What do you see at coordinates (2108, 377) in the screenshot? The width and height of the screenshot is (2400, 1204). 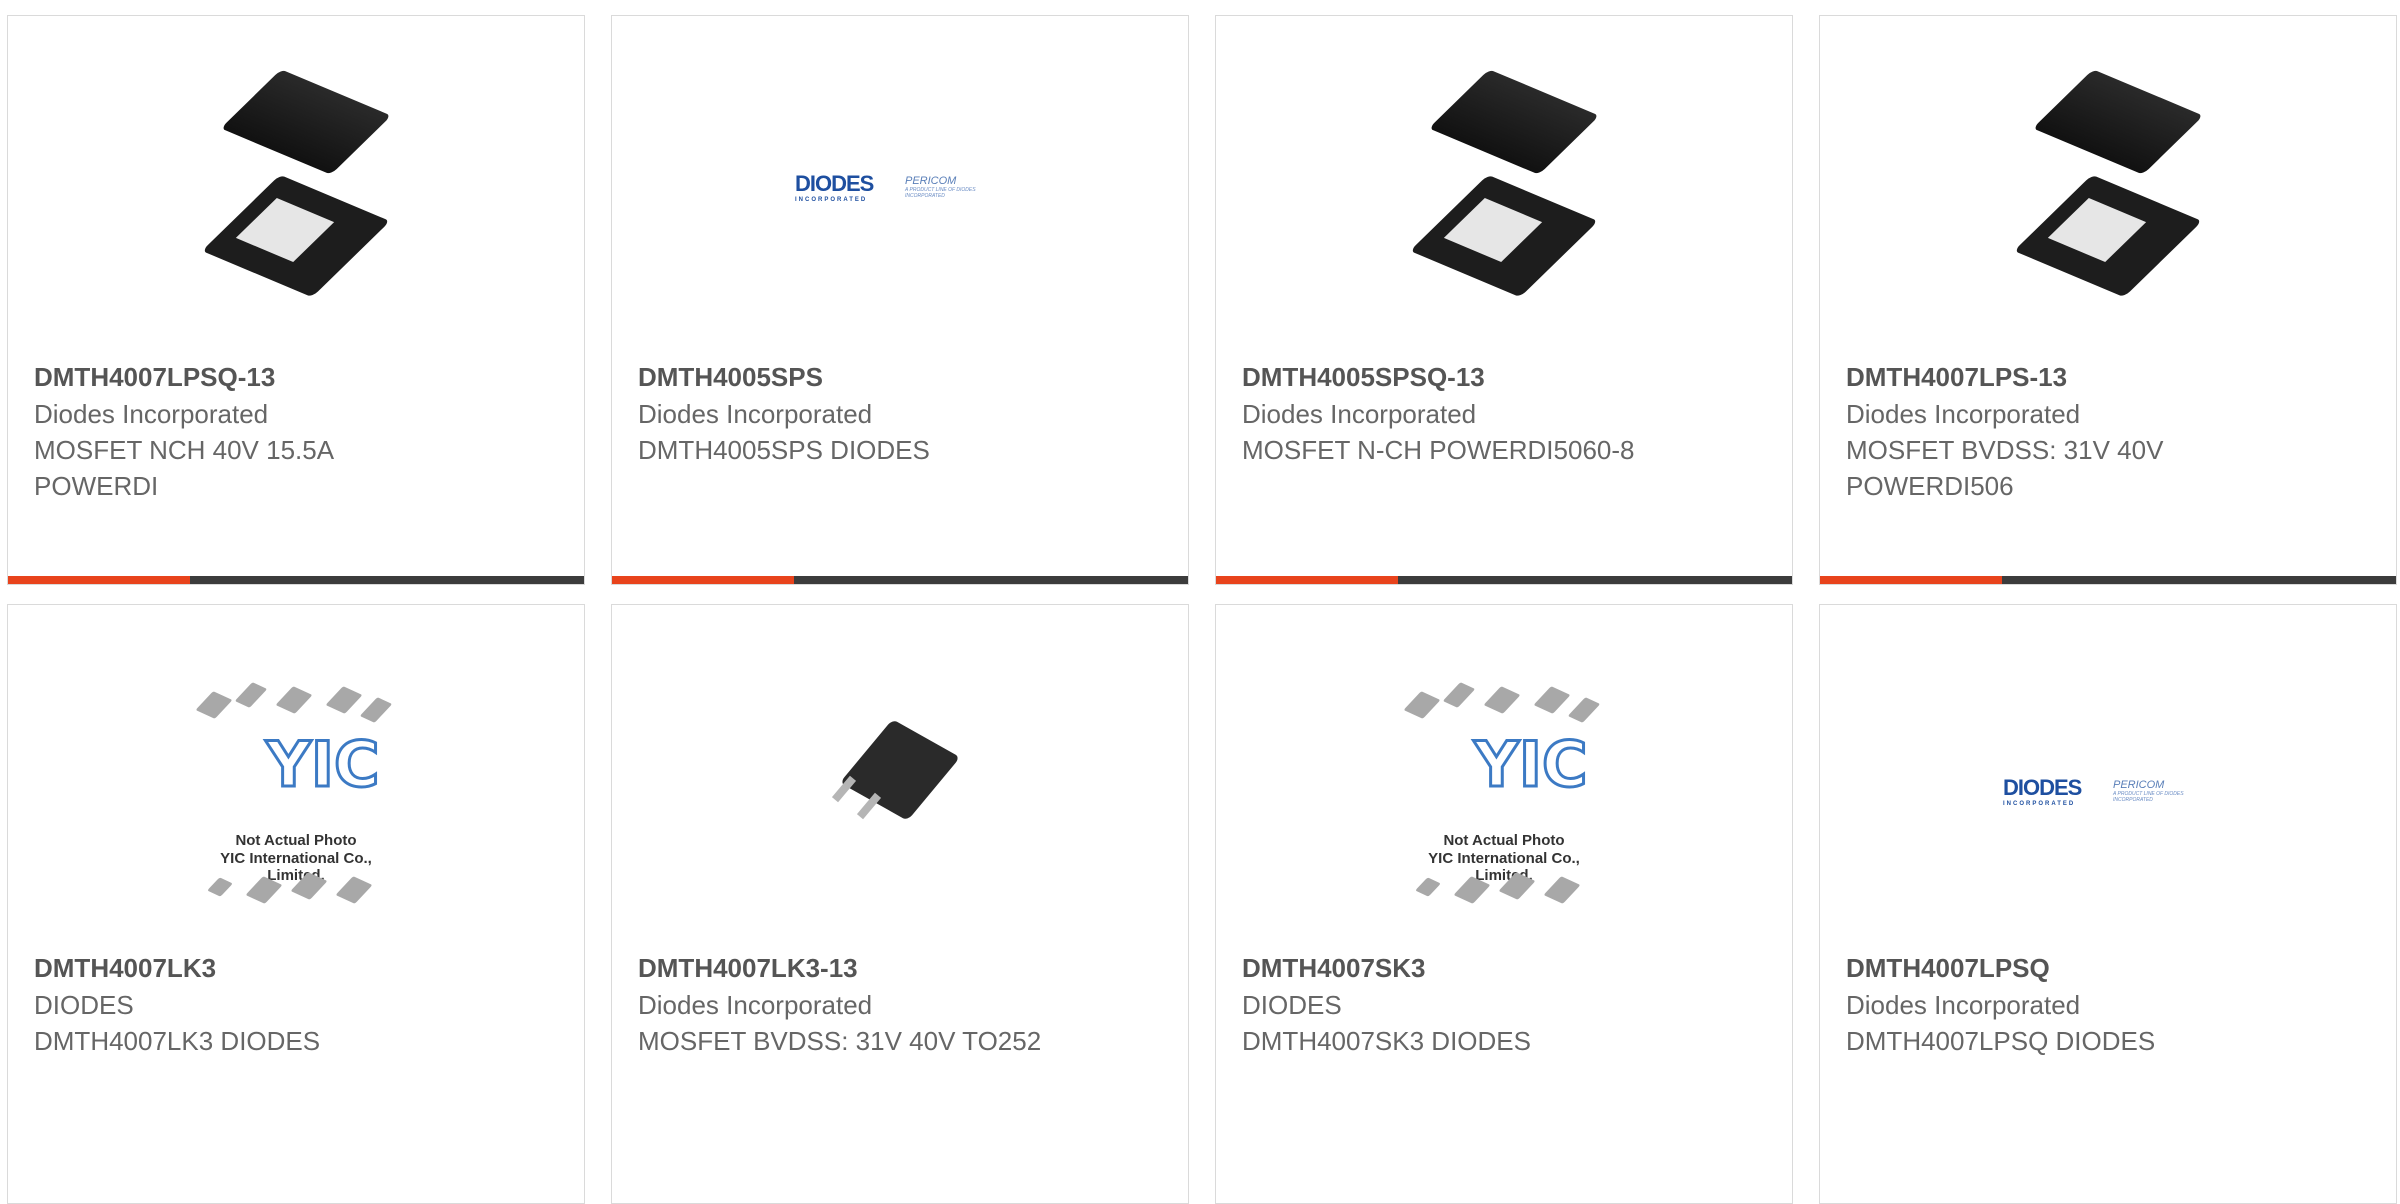 I see `part-number: DMTH4007LPS-13` at bounding box center [2108, 377].